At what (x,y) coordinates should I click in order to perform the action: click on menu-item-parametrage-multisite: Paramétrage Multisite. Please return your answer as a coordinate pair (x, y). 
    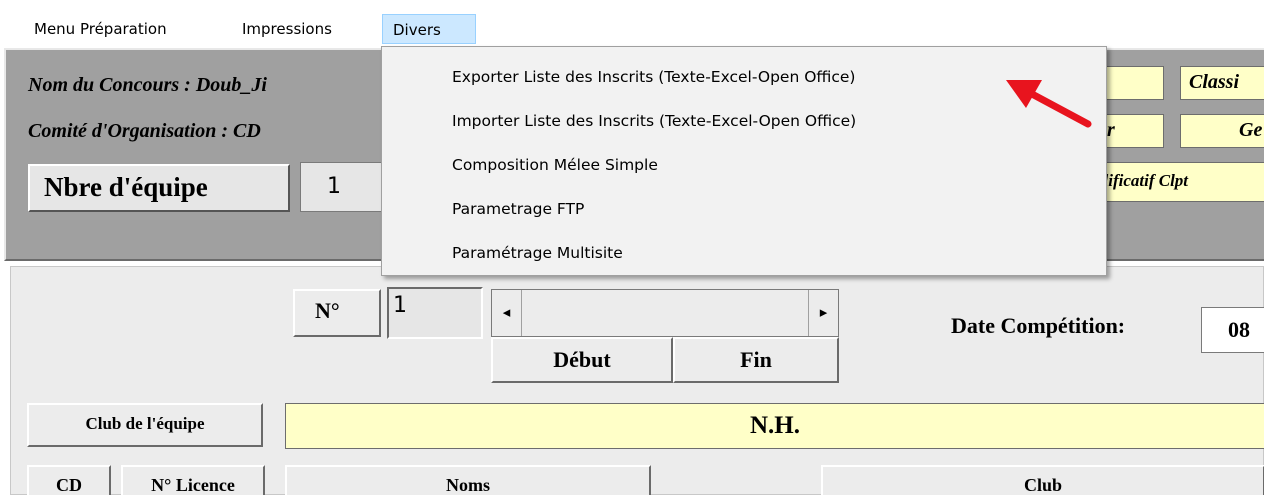
    Looking at the image, I should click on (744, 253).